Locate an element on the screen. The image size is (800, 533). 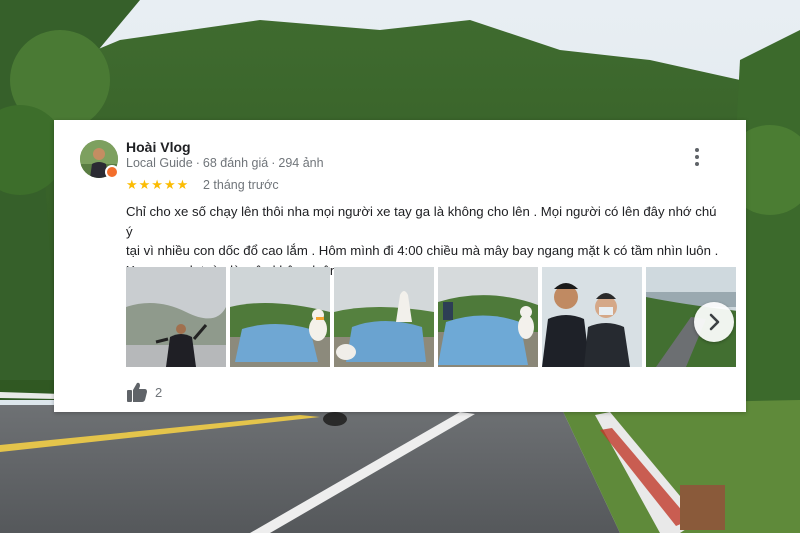
review-time: 2 tháng trước is located at coordinates (241, 185).